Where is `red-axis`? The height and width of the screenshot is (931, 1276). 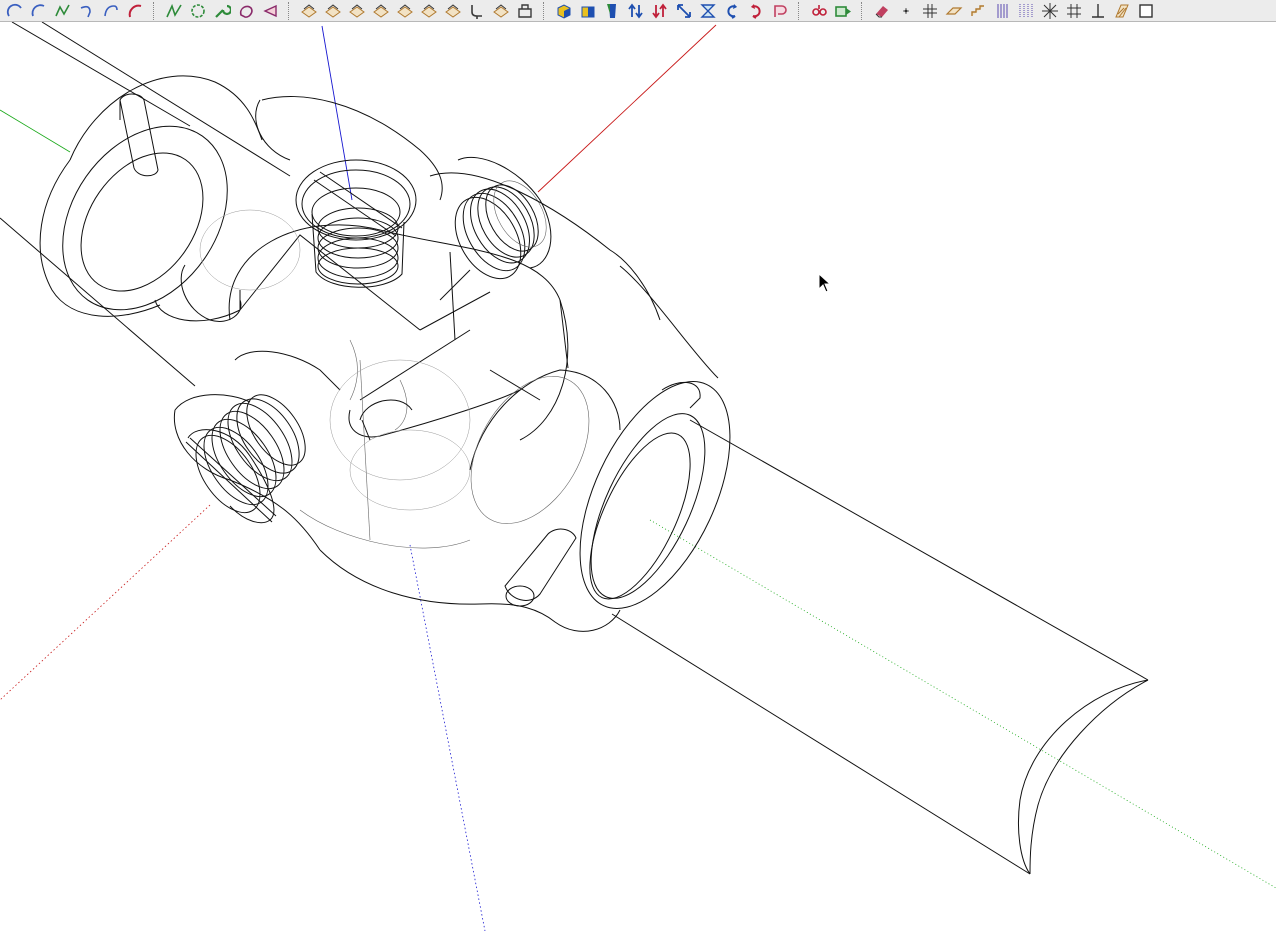 red-axis is located at coordinates (627, 108).